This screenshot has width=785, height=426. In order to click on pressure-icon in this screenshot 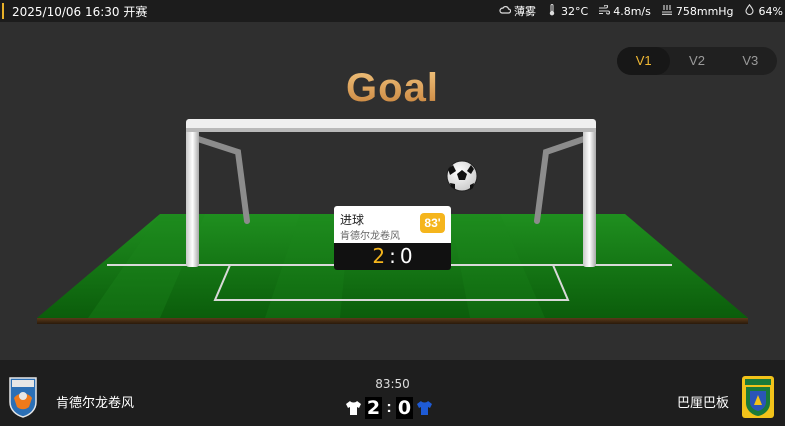, I will do `click(667, 11)`.